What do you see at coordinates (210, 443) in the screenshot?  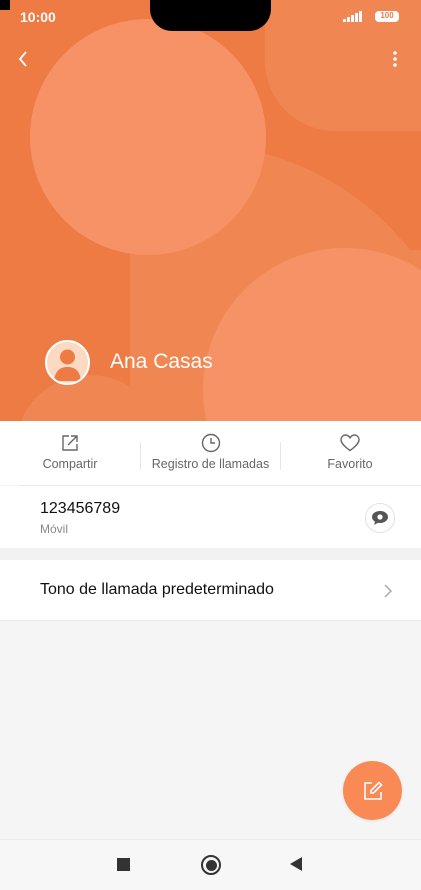 I see `clock-icon` at bounding box center [210, 443].